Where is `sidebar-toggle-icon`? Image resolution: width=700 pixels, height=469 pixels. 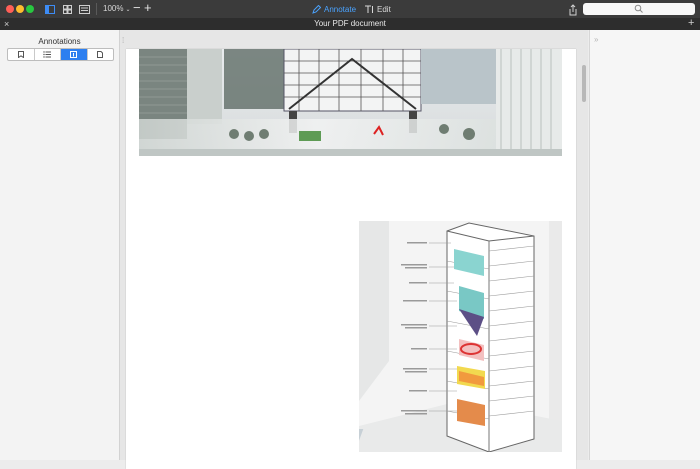
sidebar-toggle-icon is located at coordinates (50, 9).